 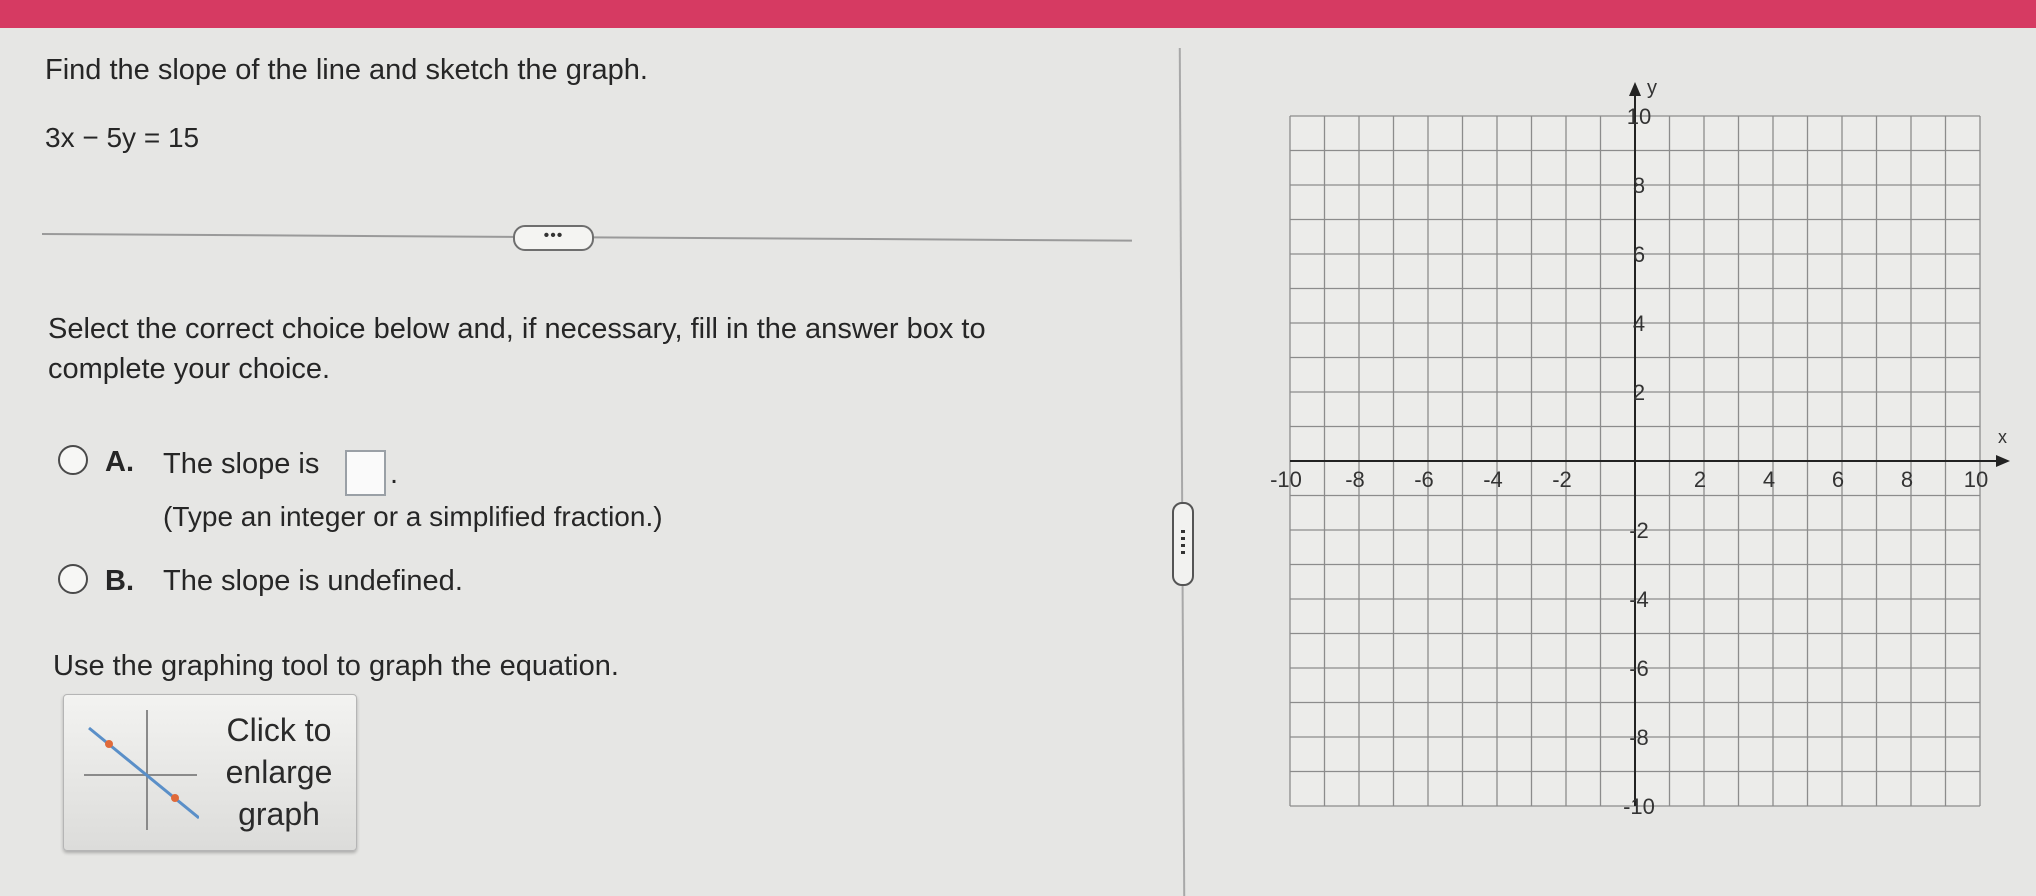 What do you see at coordinates (1639, 254) in the screenshot?
I see `y-tick-label: 6` at bounding box center [1639, 254].